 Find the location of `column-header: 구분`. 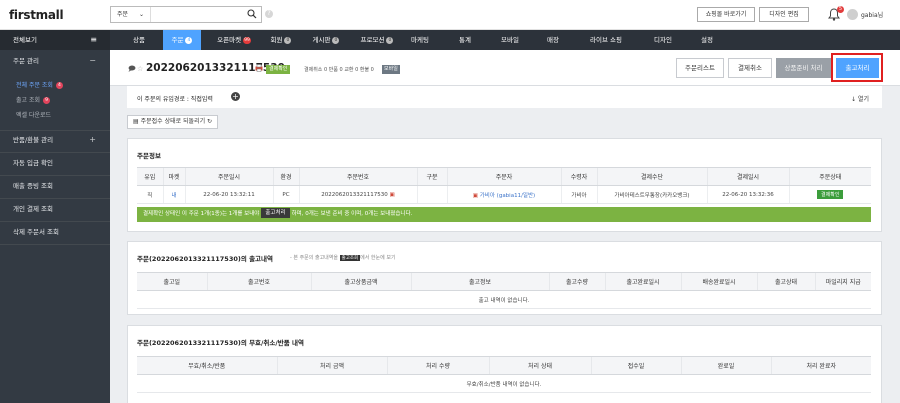

column-header: 구분 is located at coordinates (431, 176).